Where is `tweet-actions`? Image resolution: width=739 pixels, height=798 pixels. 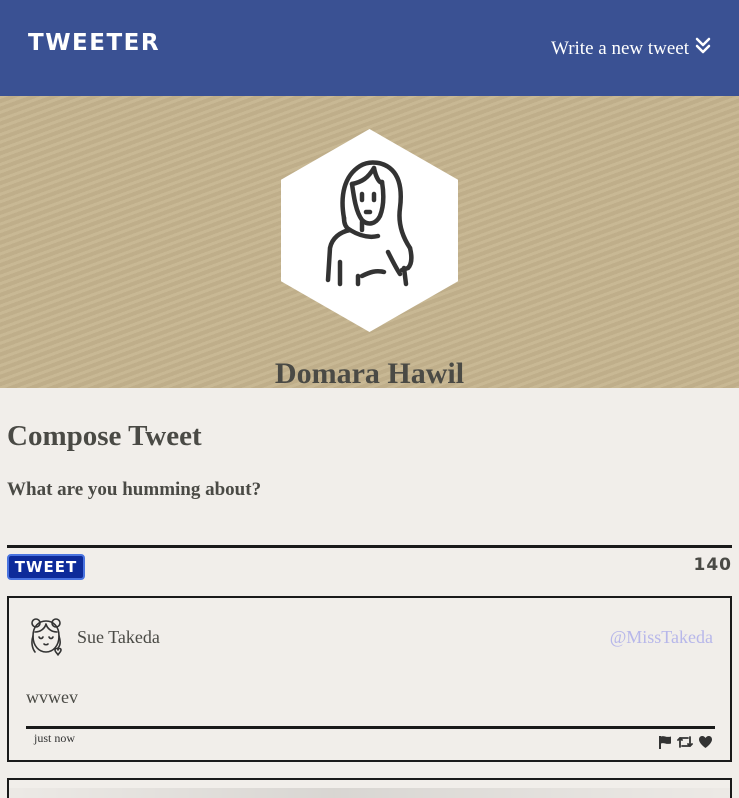 tweet-actions is located at coordinates (685, 742).